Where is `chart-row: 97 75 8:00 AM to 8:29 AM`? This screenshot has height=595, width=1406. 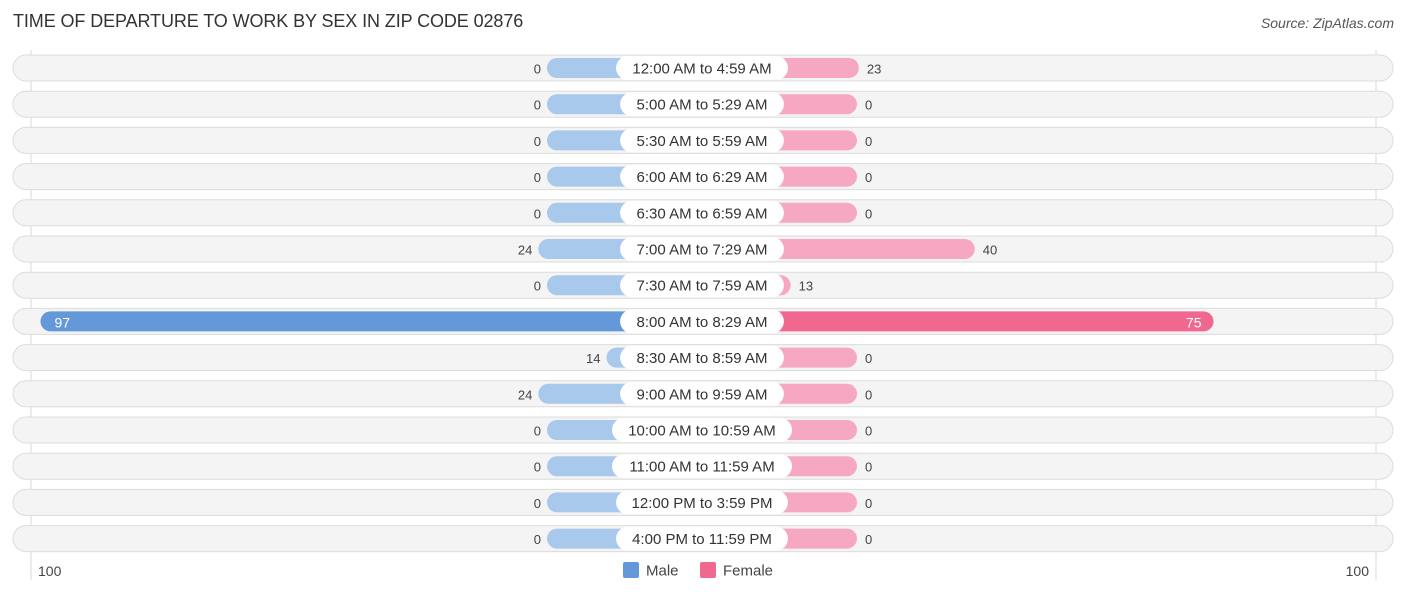
chart-row: 97 75 8:00 AM to 8:29 AM is located at coordinates (703, 321).